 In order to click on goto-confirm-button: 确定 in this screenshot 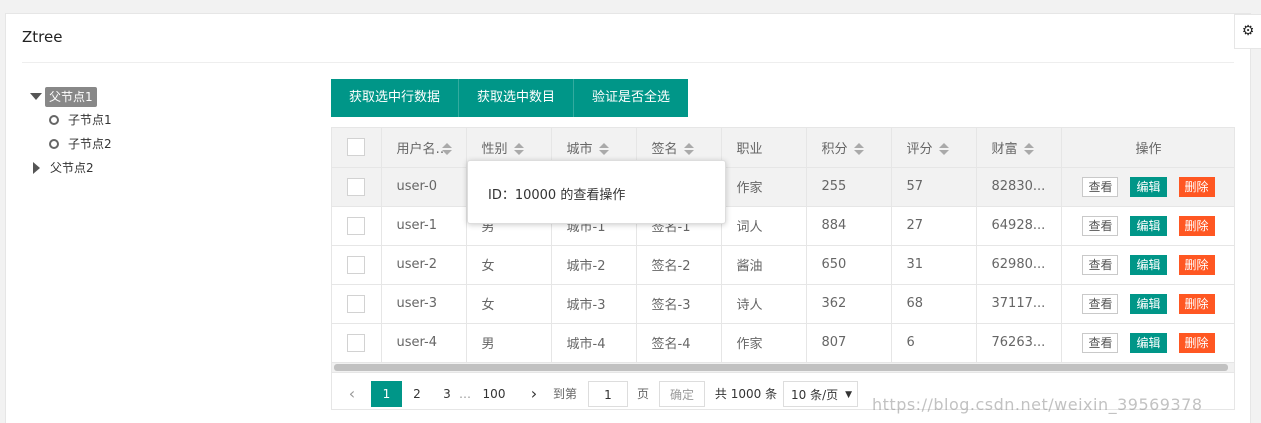, I will do `click(682, 394)`.